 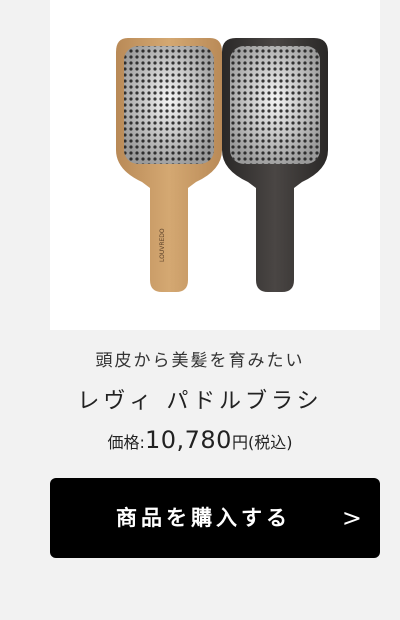 I want to click on brush-logo-text: LOUVREDO, so click(x=162, y=245).